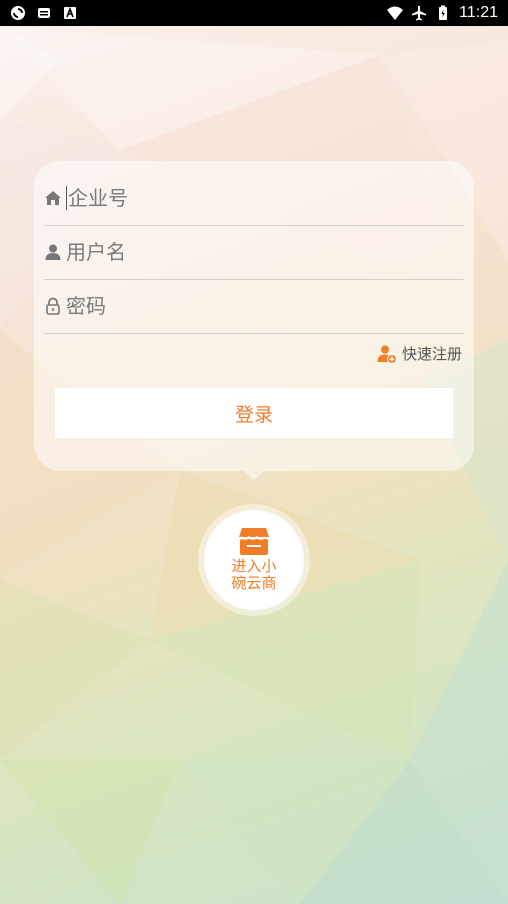  I want to click on password-field, so click(254, 306).